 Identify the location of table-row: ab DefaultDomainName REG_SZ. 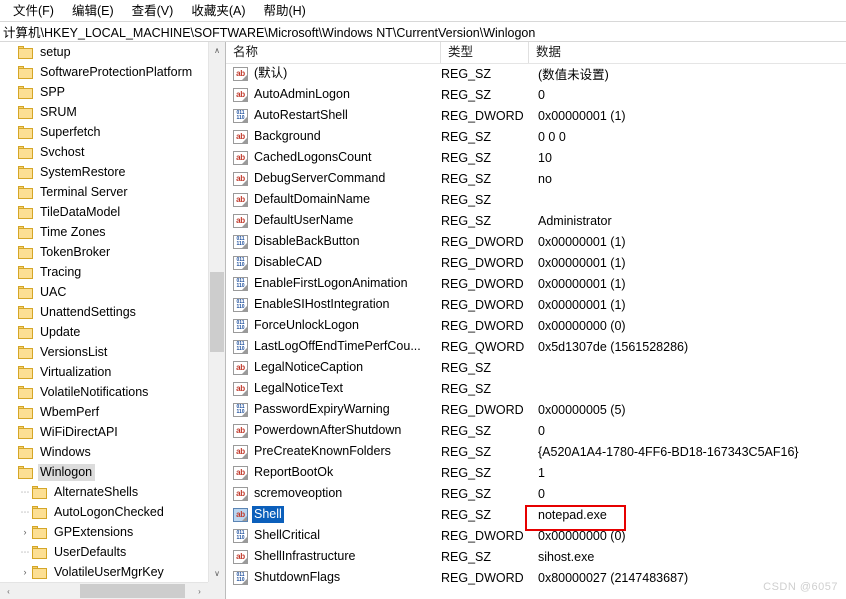
(536, 199).